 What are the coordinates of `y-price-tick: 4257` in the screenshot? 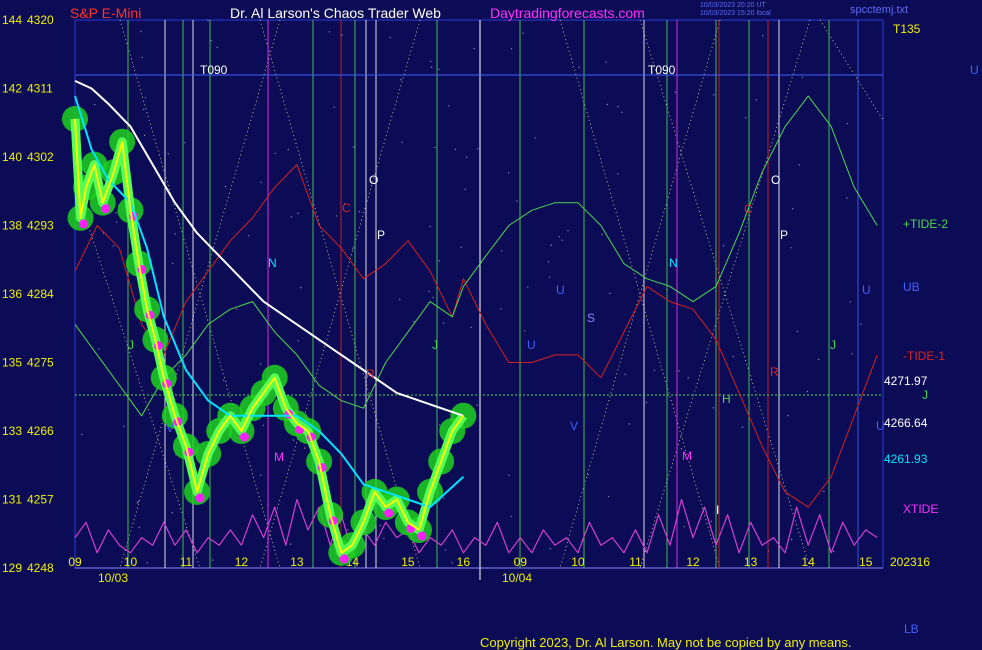 It's located at (40, 500).